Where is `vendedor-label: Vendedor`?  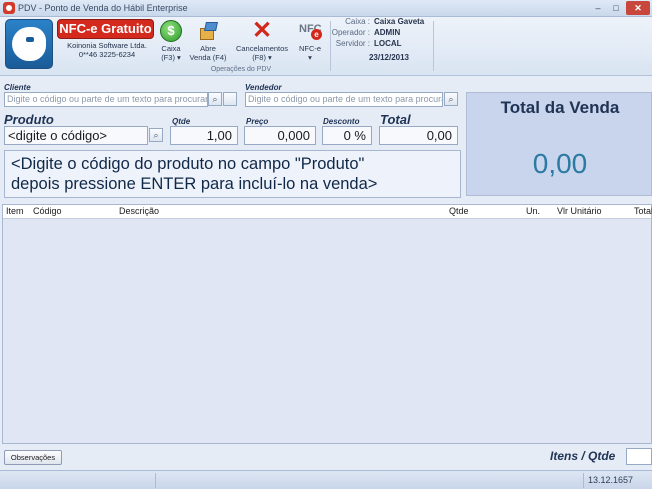
vendedor-label: Vendedor is located at coordinates (263, 87).